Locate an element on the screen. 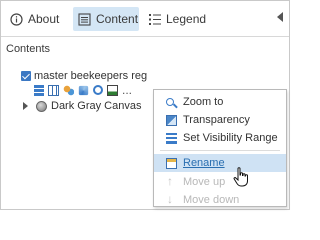  transparency-icon is located at coordinates (171, 120).